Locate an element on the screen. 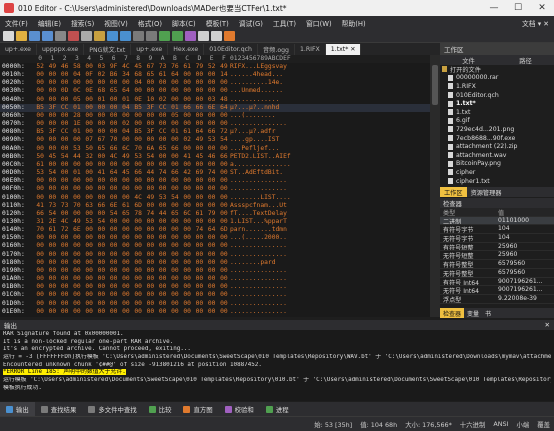 This screenshot has width=554, height=431. file-list-item: cipher1.txt is located at coordinates (497, 181).